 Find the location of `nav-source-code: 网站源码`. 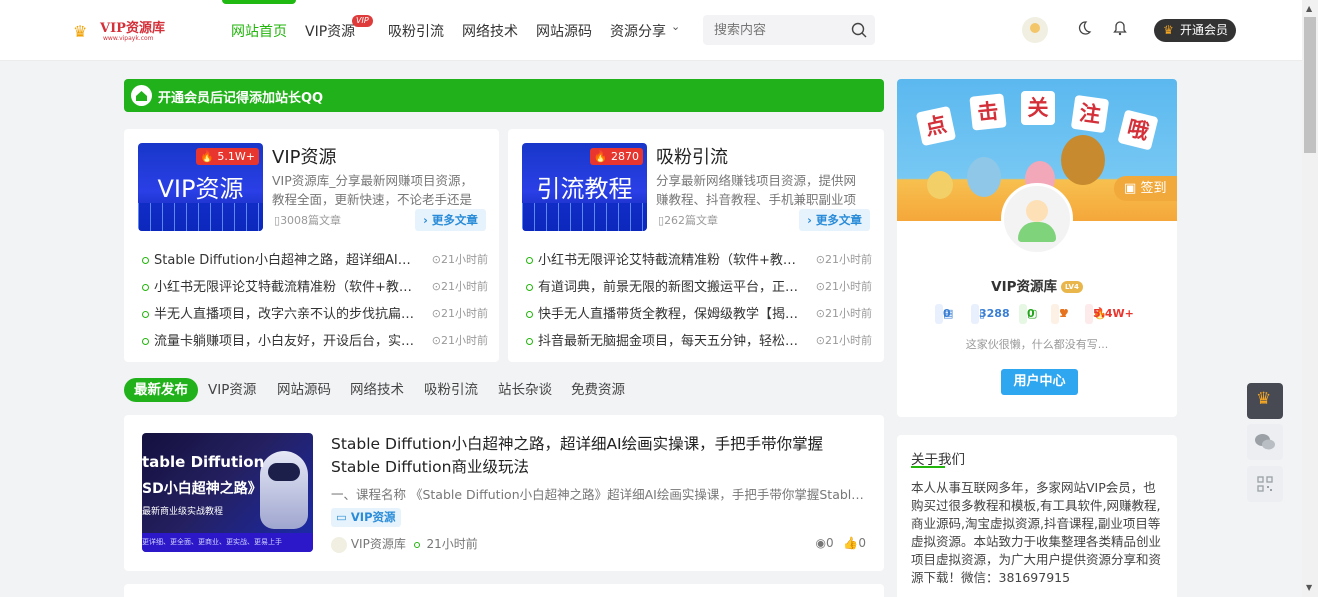

nav-source-code: 网站源码 is located at coordinates (564, 31).